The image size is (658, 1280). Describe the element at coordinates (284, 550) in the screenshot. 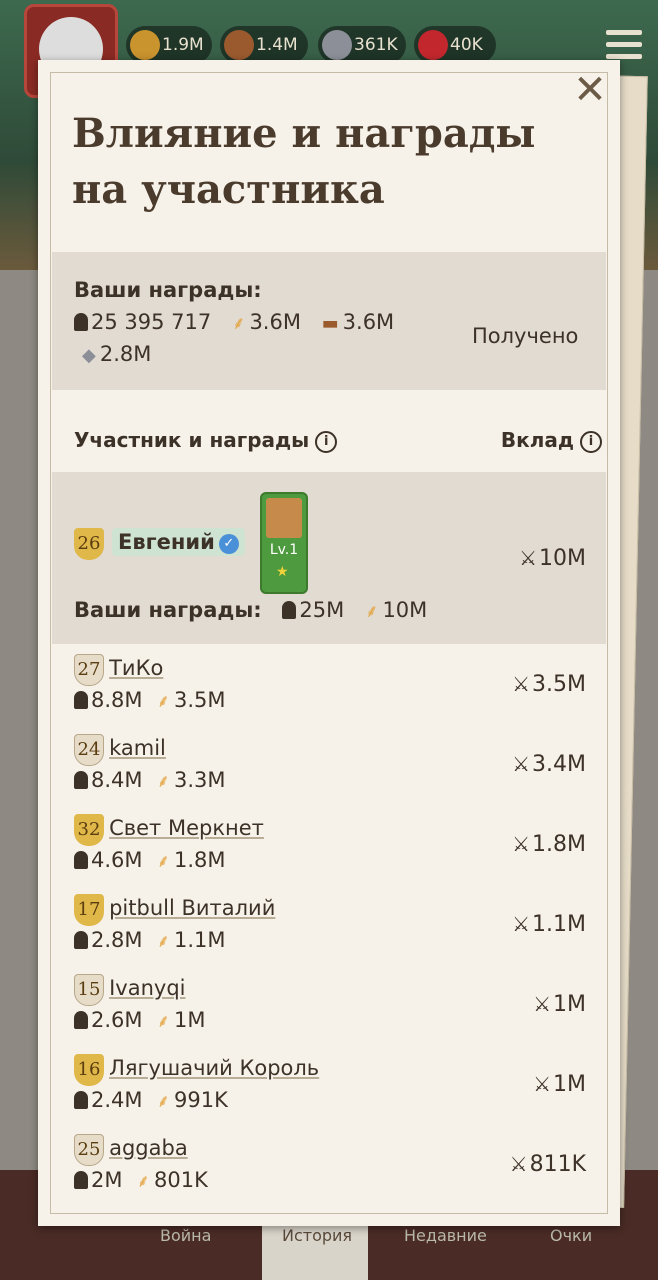

I see `hero-level: Lv.1` at that location.